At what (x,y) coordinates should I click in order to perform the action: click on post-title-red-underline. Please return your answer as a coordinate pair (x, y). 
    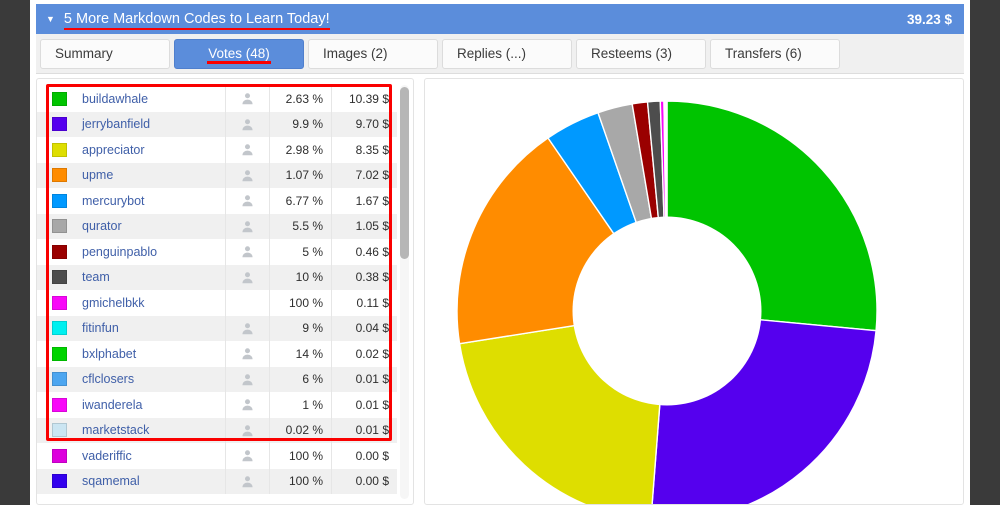
    Looking at the image, I should click on (196, 28).